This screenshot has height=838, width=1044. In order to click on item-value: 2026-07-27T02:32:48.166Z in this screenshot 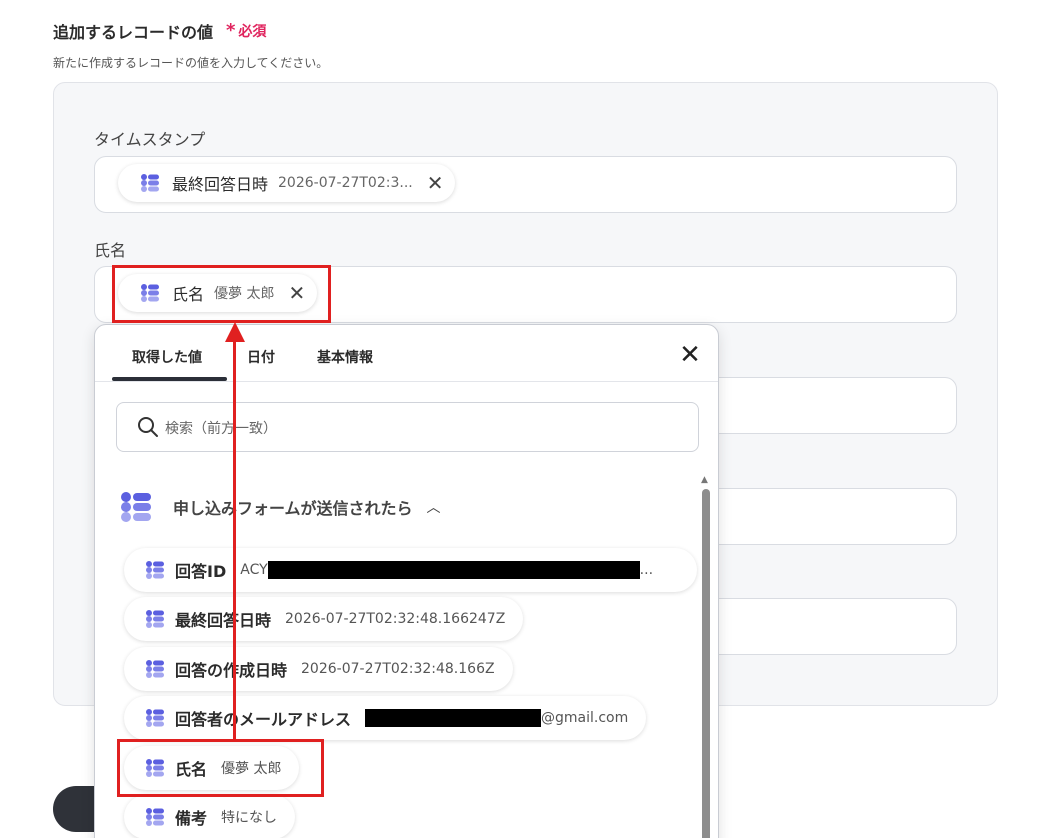, I will do `click(398, 669)`.